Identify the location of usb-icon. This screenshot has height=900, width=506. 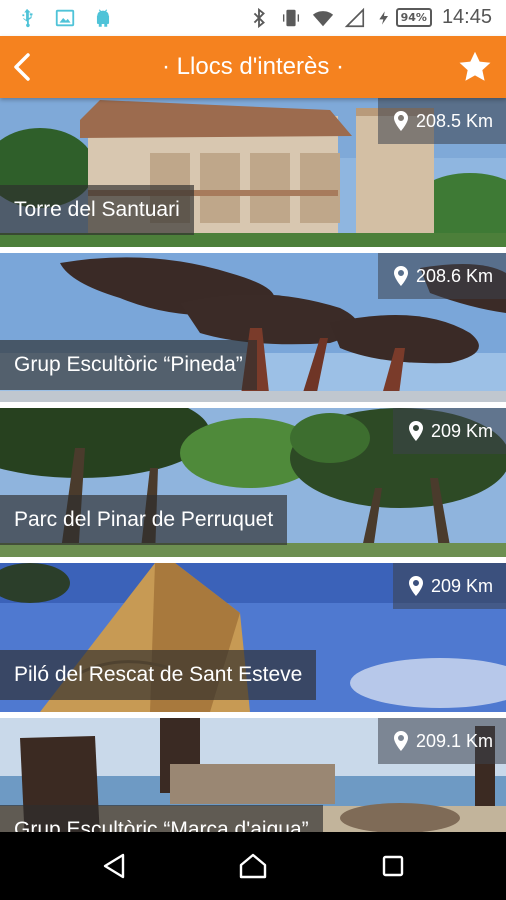
(27, 18).